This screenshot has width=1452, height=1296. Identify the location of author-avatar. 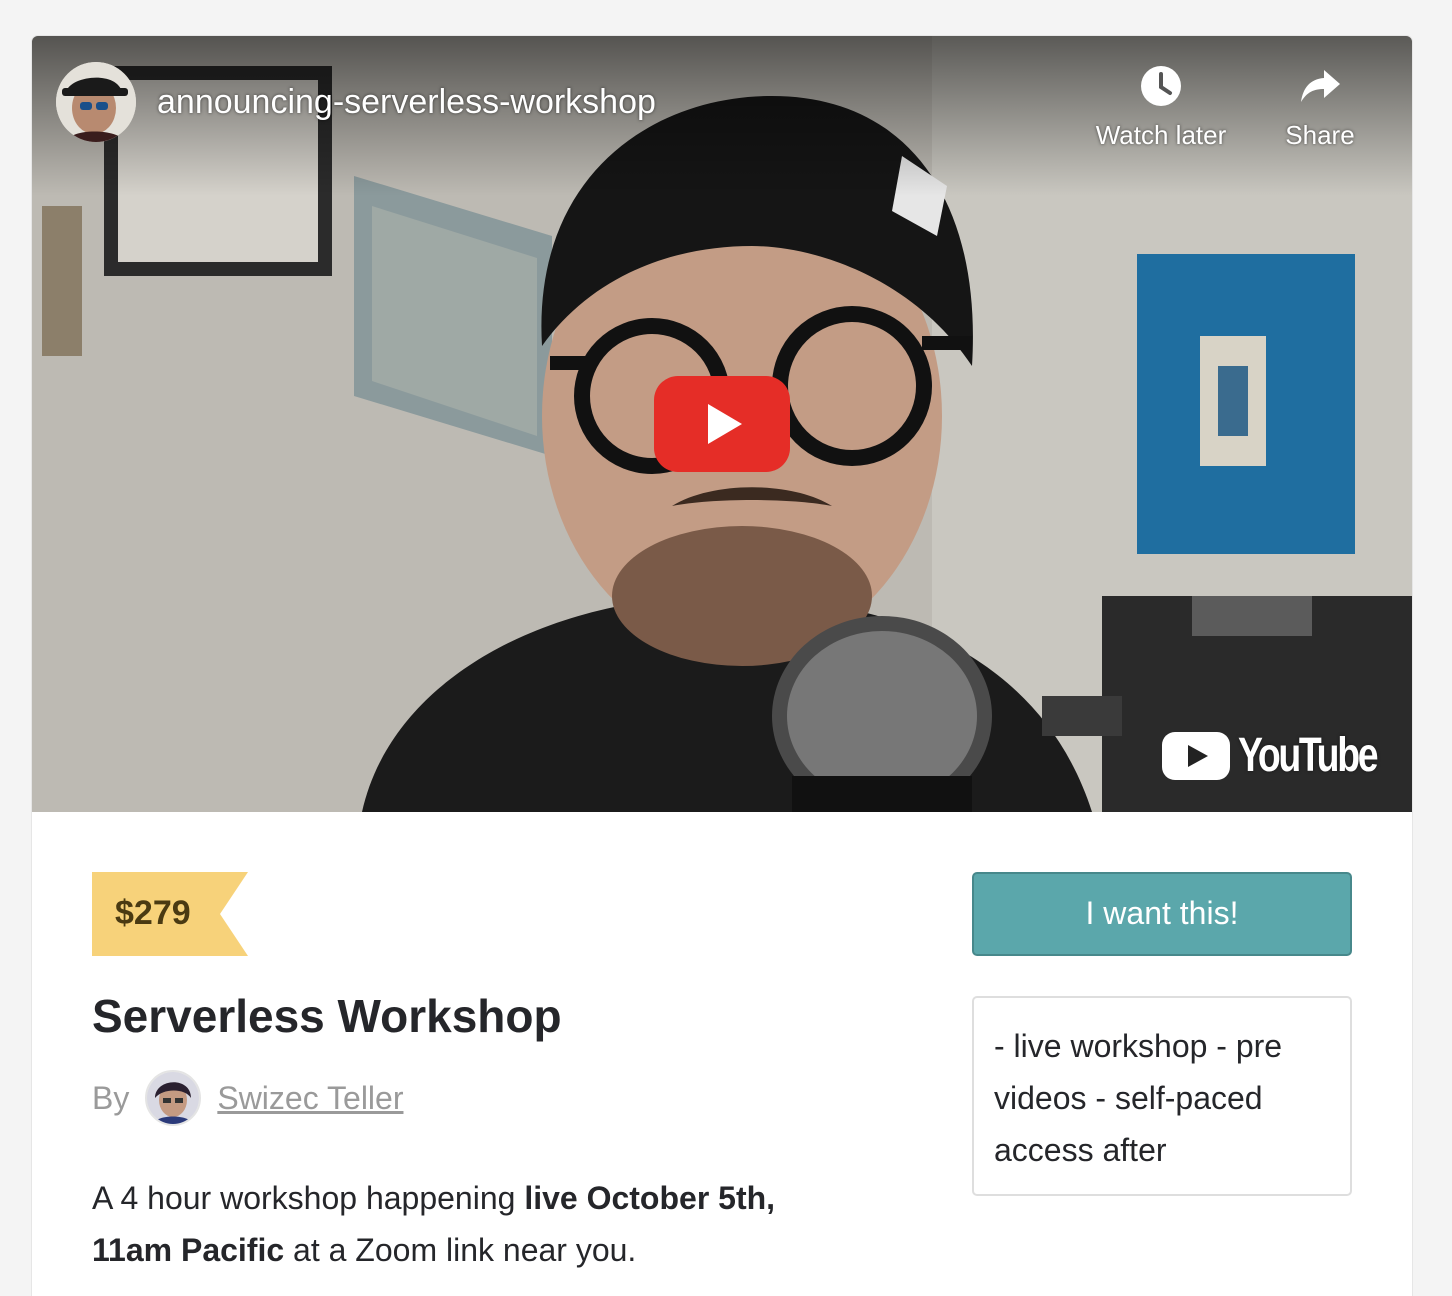
(173, 1098).